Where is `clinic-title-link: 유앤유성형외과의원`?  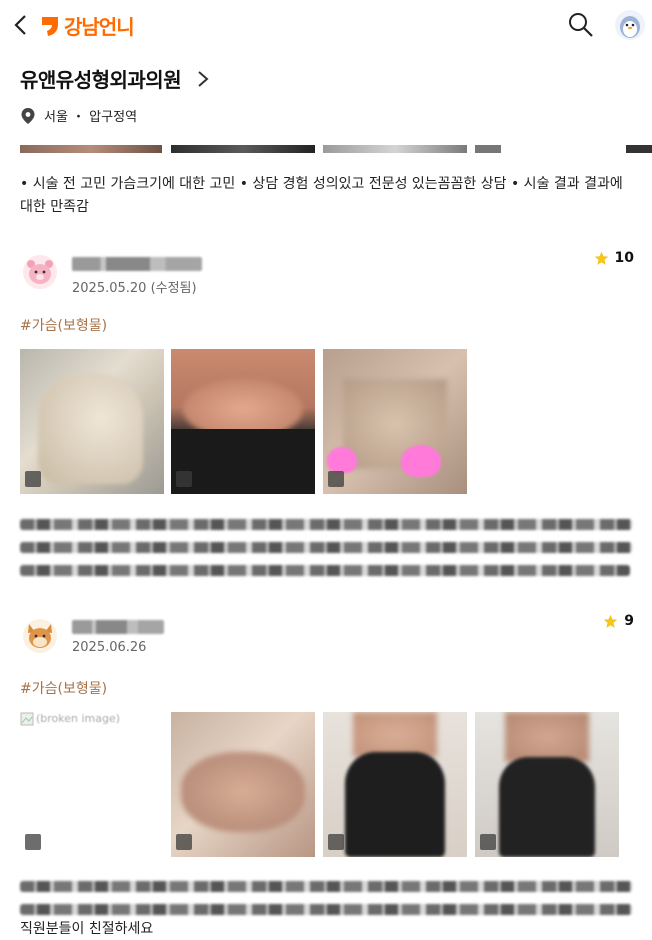
clinic-title-link: 유앤유성형외과의원 is located at coordinates (116, 78).